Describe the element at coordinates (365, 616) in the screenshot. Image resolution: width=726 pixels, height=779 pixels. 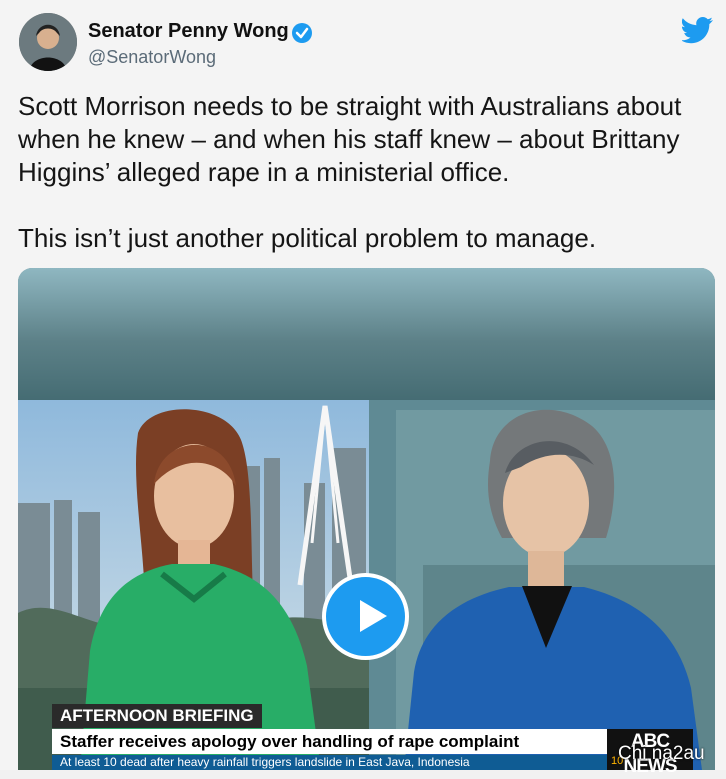
I see `play-video-button` at that location.